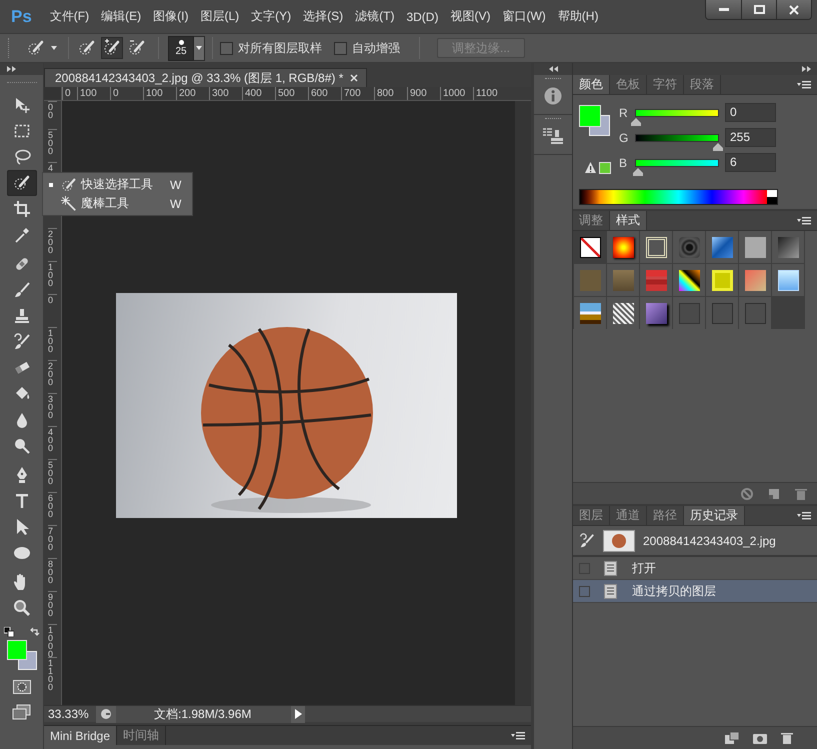 The image size is (817, 749). Describe the element at coordinates (52, 244) in the screenshot. I see `ruler-label: 200` at that location.